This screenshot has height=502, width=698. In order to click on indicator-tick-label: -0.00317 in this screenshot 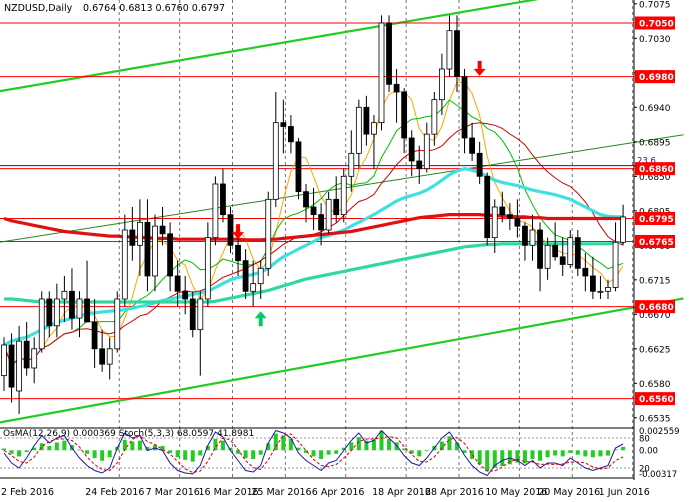, I will do `click(658, 475)`.